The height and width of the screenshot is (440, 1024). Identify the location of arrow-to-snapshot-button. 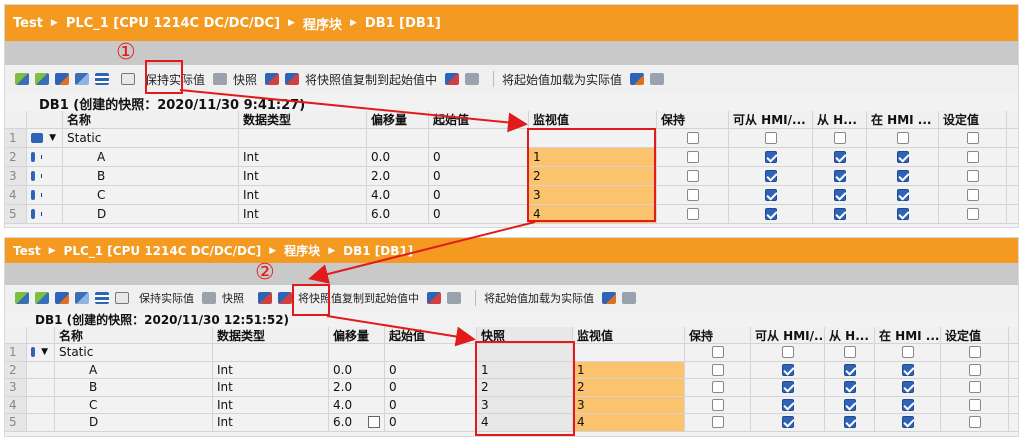
(422, 252).